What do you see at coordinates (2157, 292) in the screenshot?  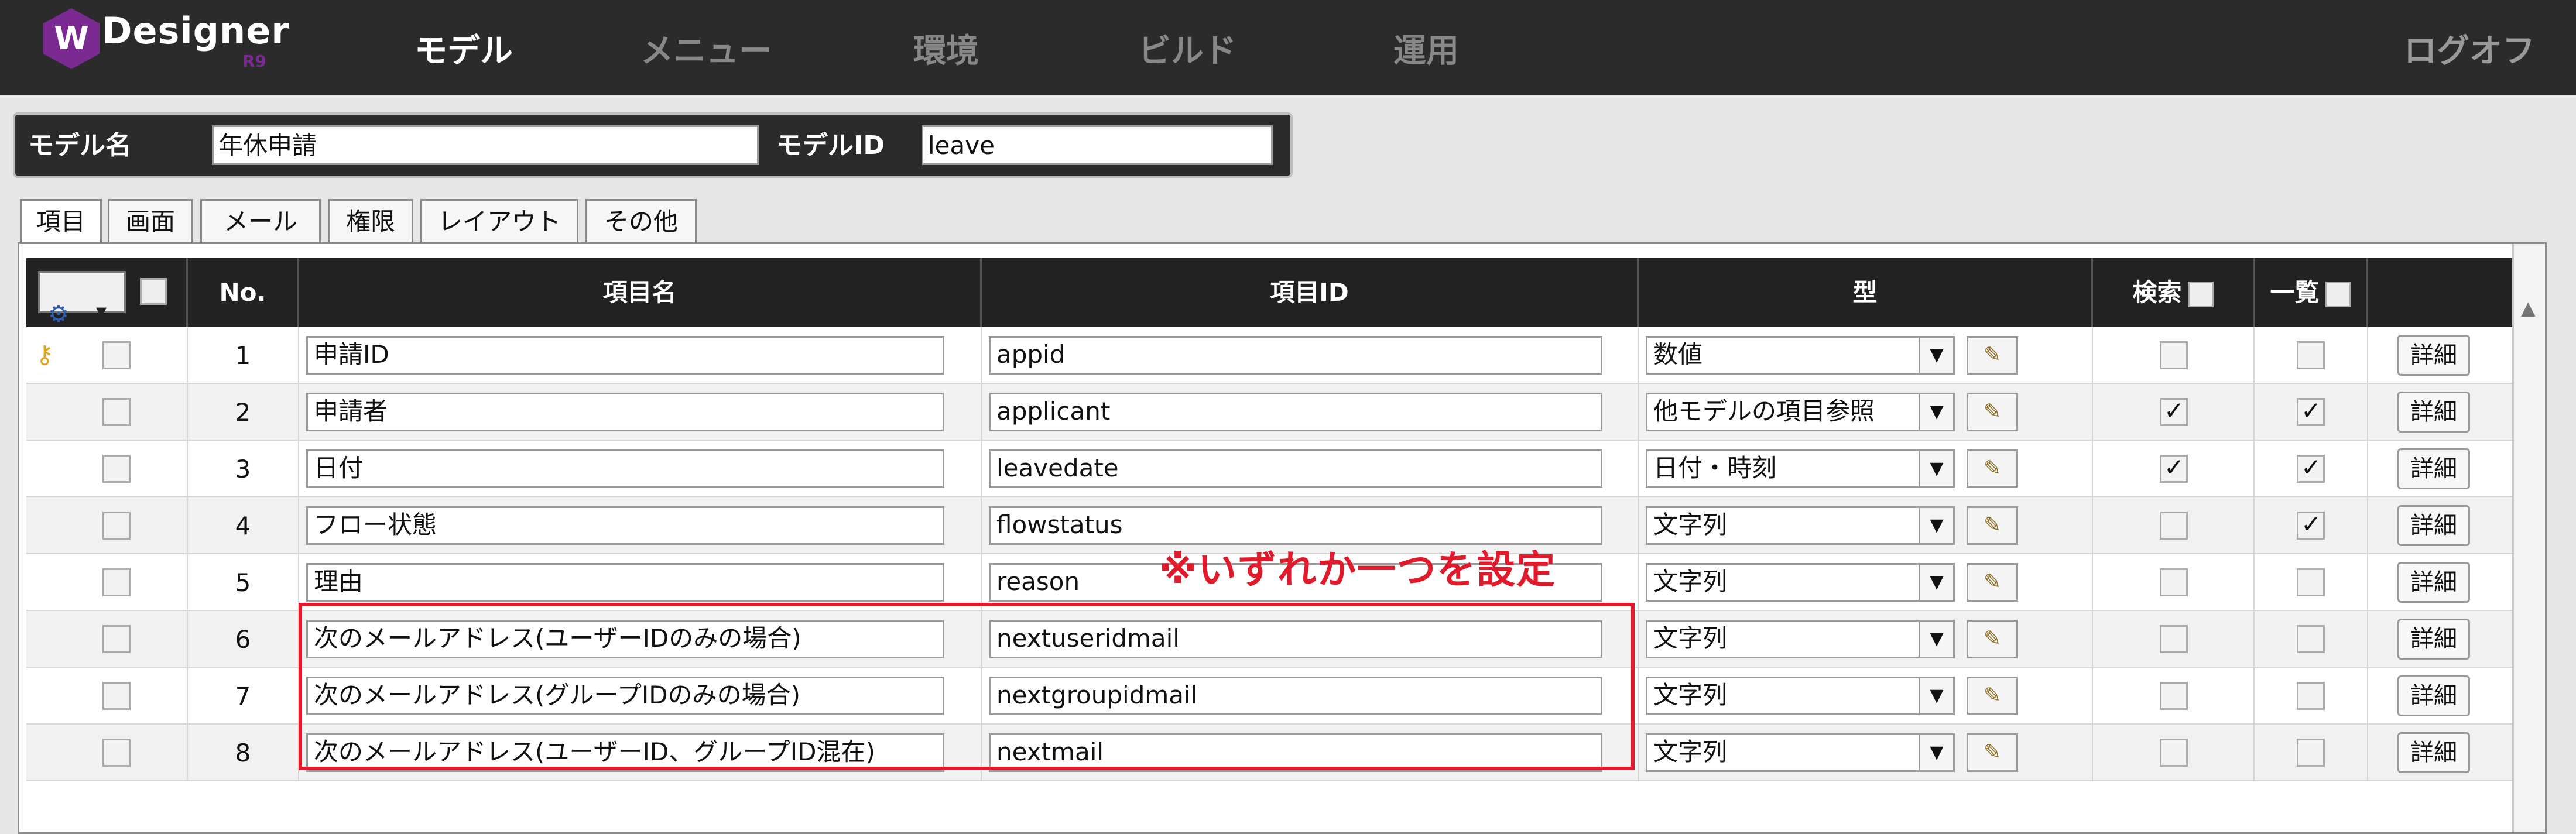 I see `header-search-label: 検索` at bounding box center [2157, 292].